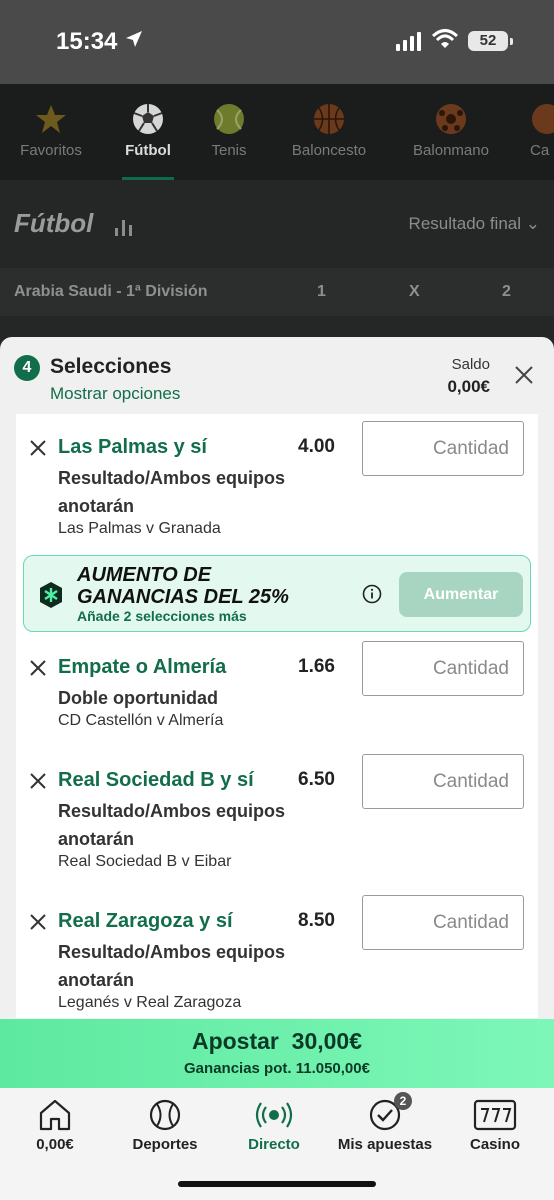  What do you see at coordinates (540, 150) in the screenshot?
I see `sport-tab-label: Ca` at bounding box center [540, 150].